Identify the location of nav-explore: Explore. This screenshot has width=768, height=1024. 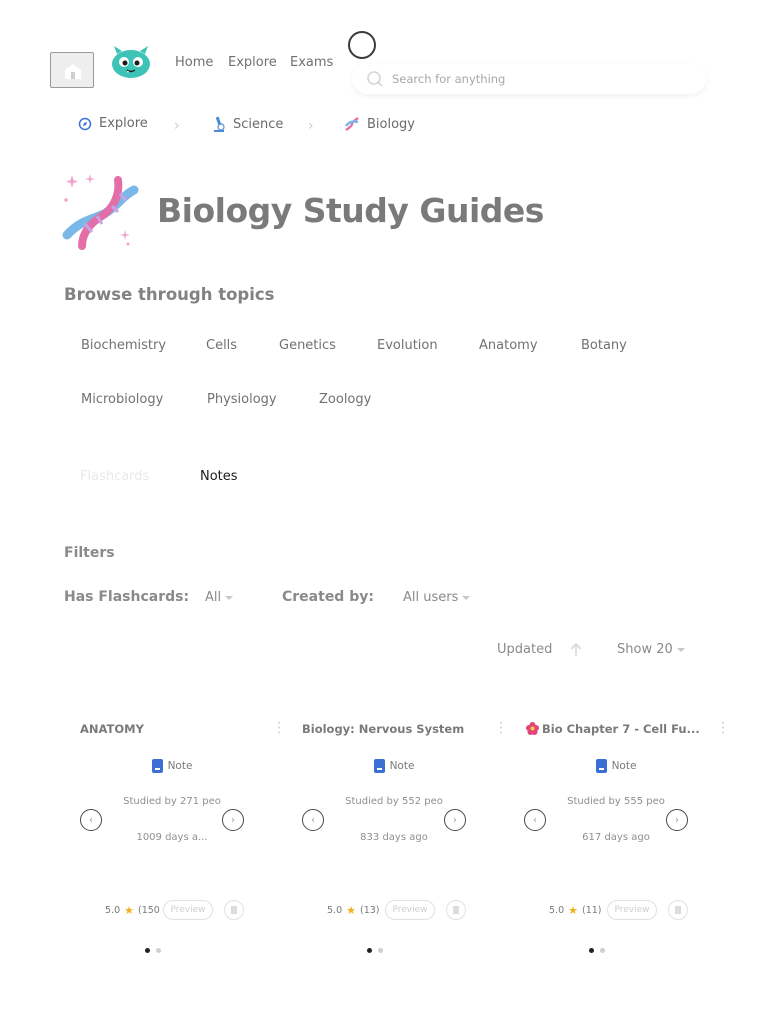
(252, 62).